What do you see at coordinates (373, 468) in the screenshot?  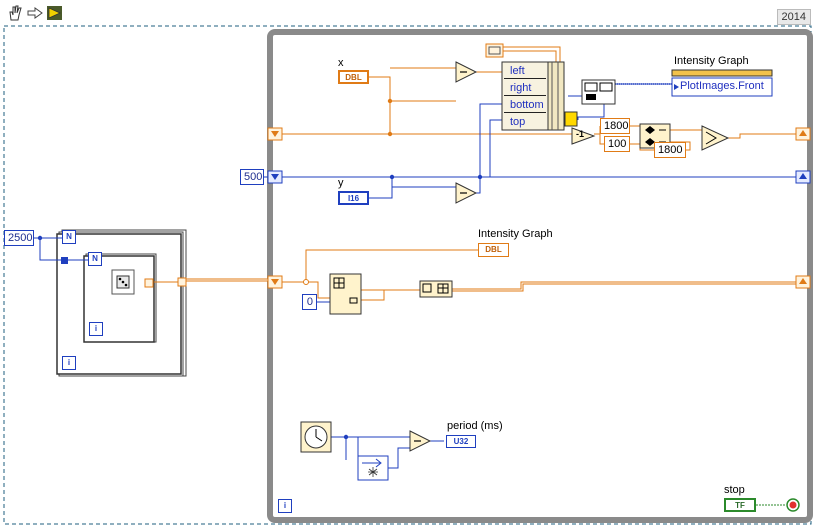 I see `feedback-node` at bounding box center [373, 468].